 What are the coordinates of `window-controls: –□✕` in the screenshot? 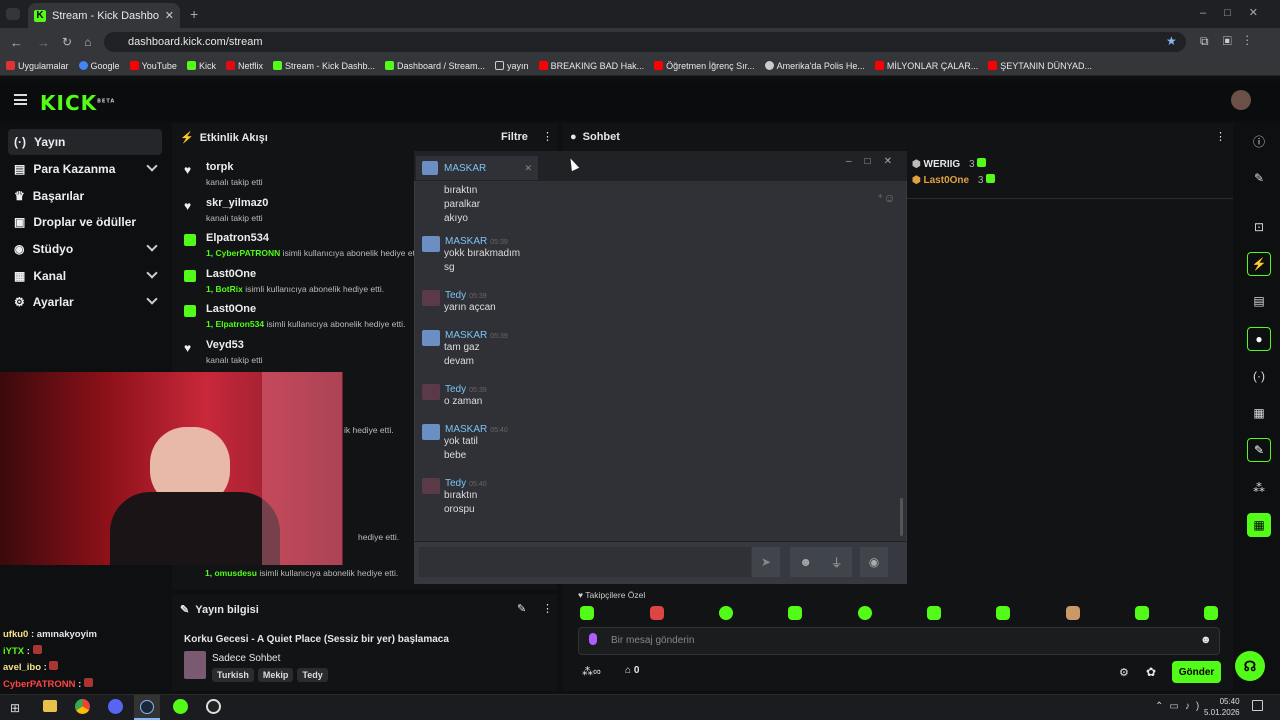 It's located at (1238, 12).